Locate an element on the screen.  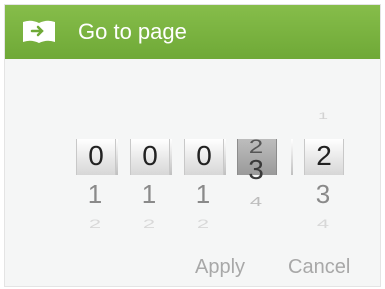
digit-wheel-3: 0 1 2 is located at coordinates (204, 146).